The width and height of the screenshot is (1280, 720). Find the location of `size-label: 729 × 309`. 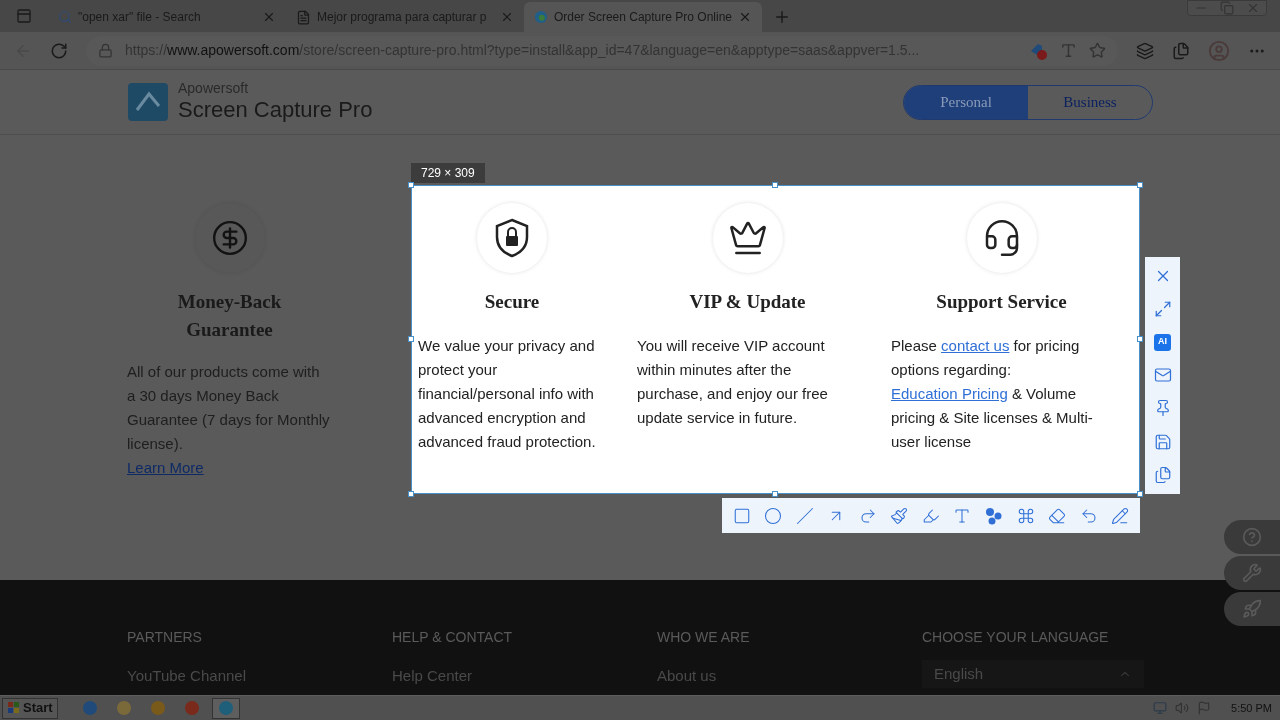

size-label: 729 × 309 is located at coordinates (448, 173).